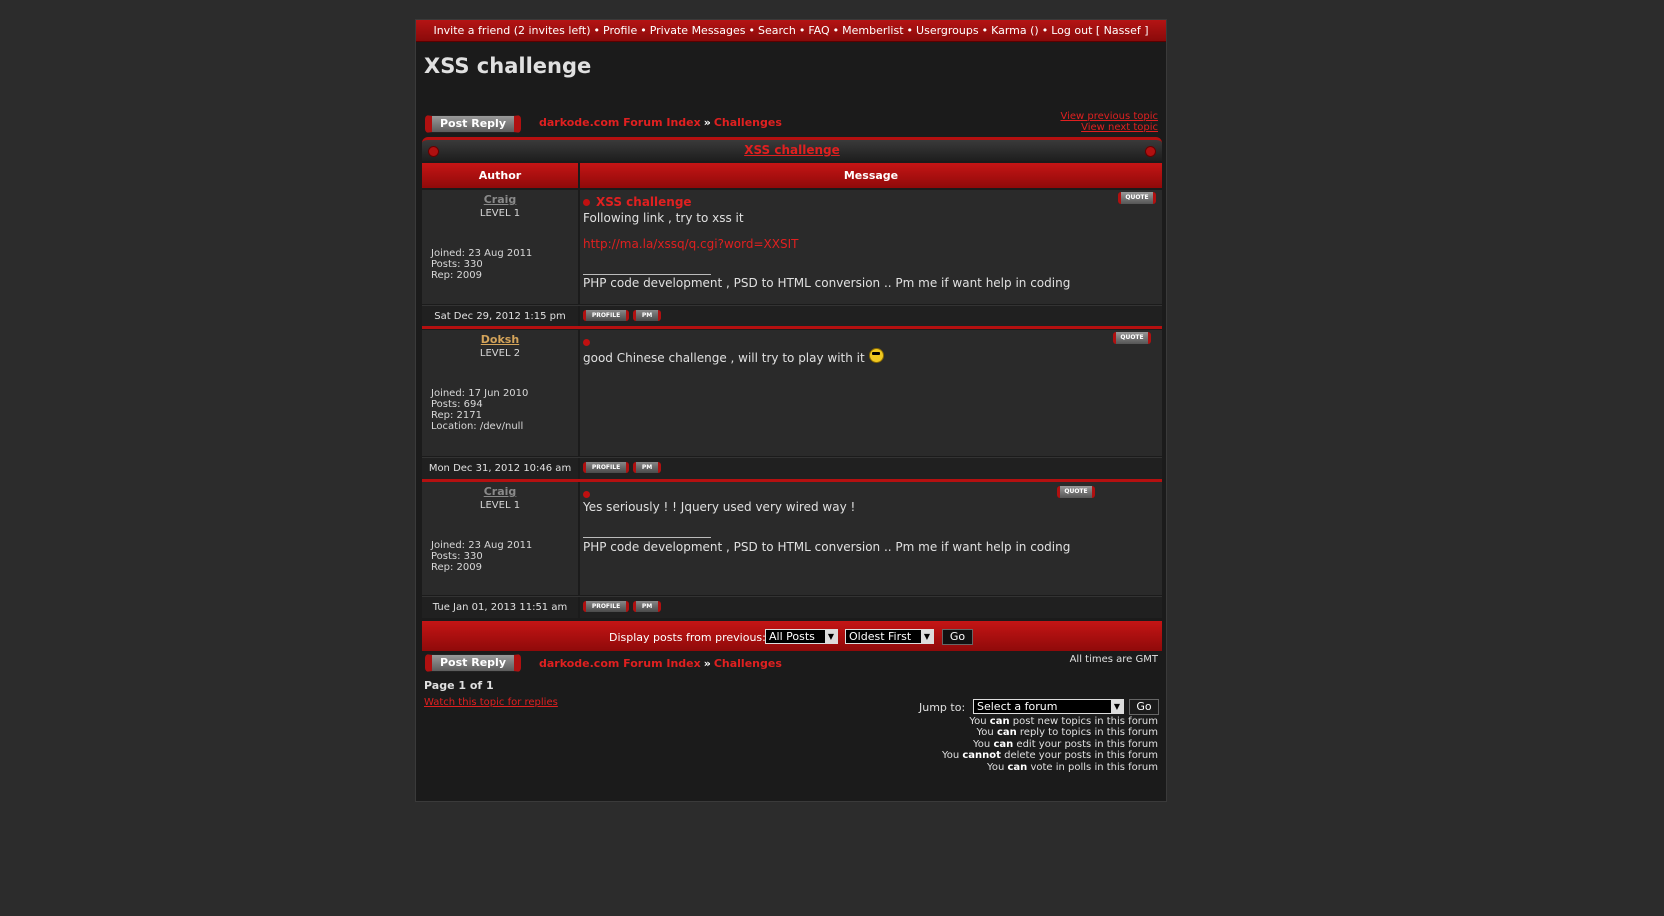 Image resolution: width=1664 pixels, height=916 pixels. I want to click on post-date: Tue Jan 01, 2013 11:51 am, so click(501, 607).